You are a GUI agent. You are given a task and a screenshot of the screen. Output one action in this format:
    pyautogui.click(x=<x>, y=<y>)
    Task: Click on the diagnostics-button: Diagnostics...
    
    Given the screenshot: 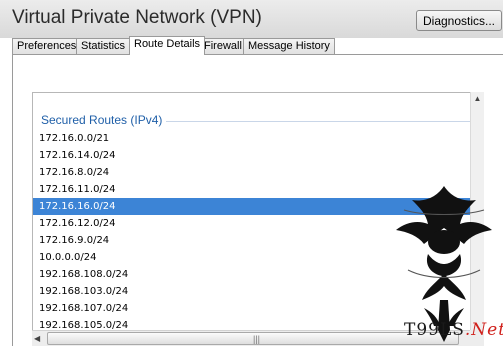 What is the action you would take?
    pyautogui.click(x=459, y=20)
    